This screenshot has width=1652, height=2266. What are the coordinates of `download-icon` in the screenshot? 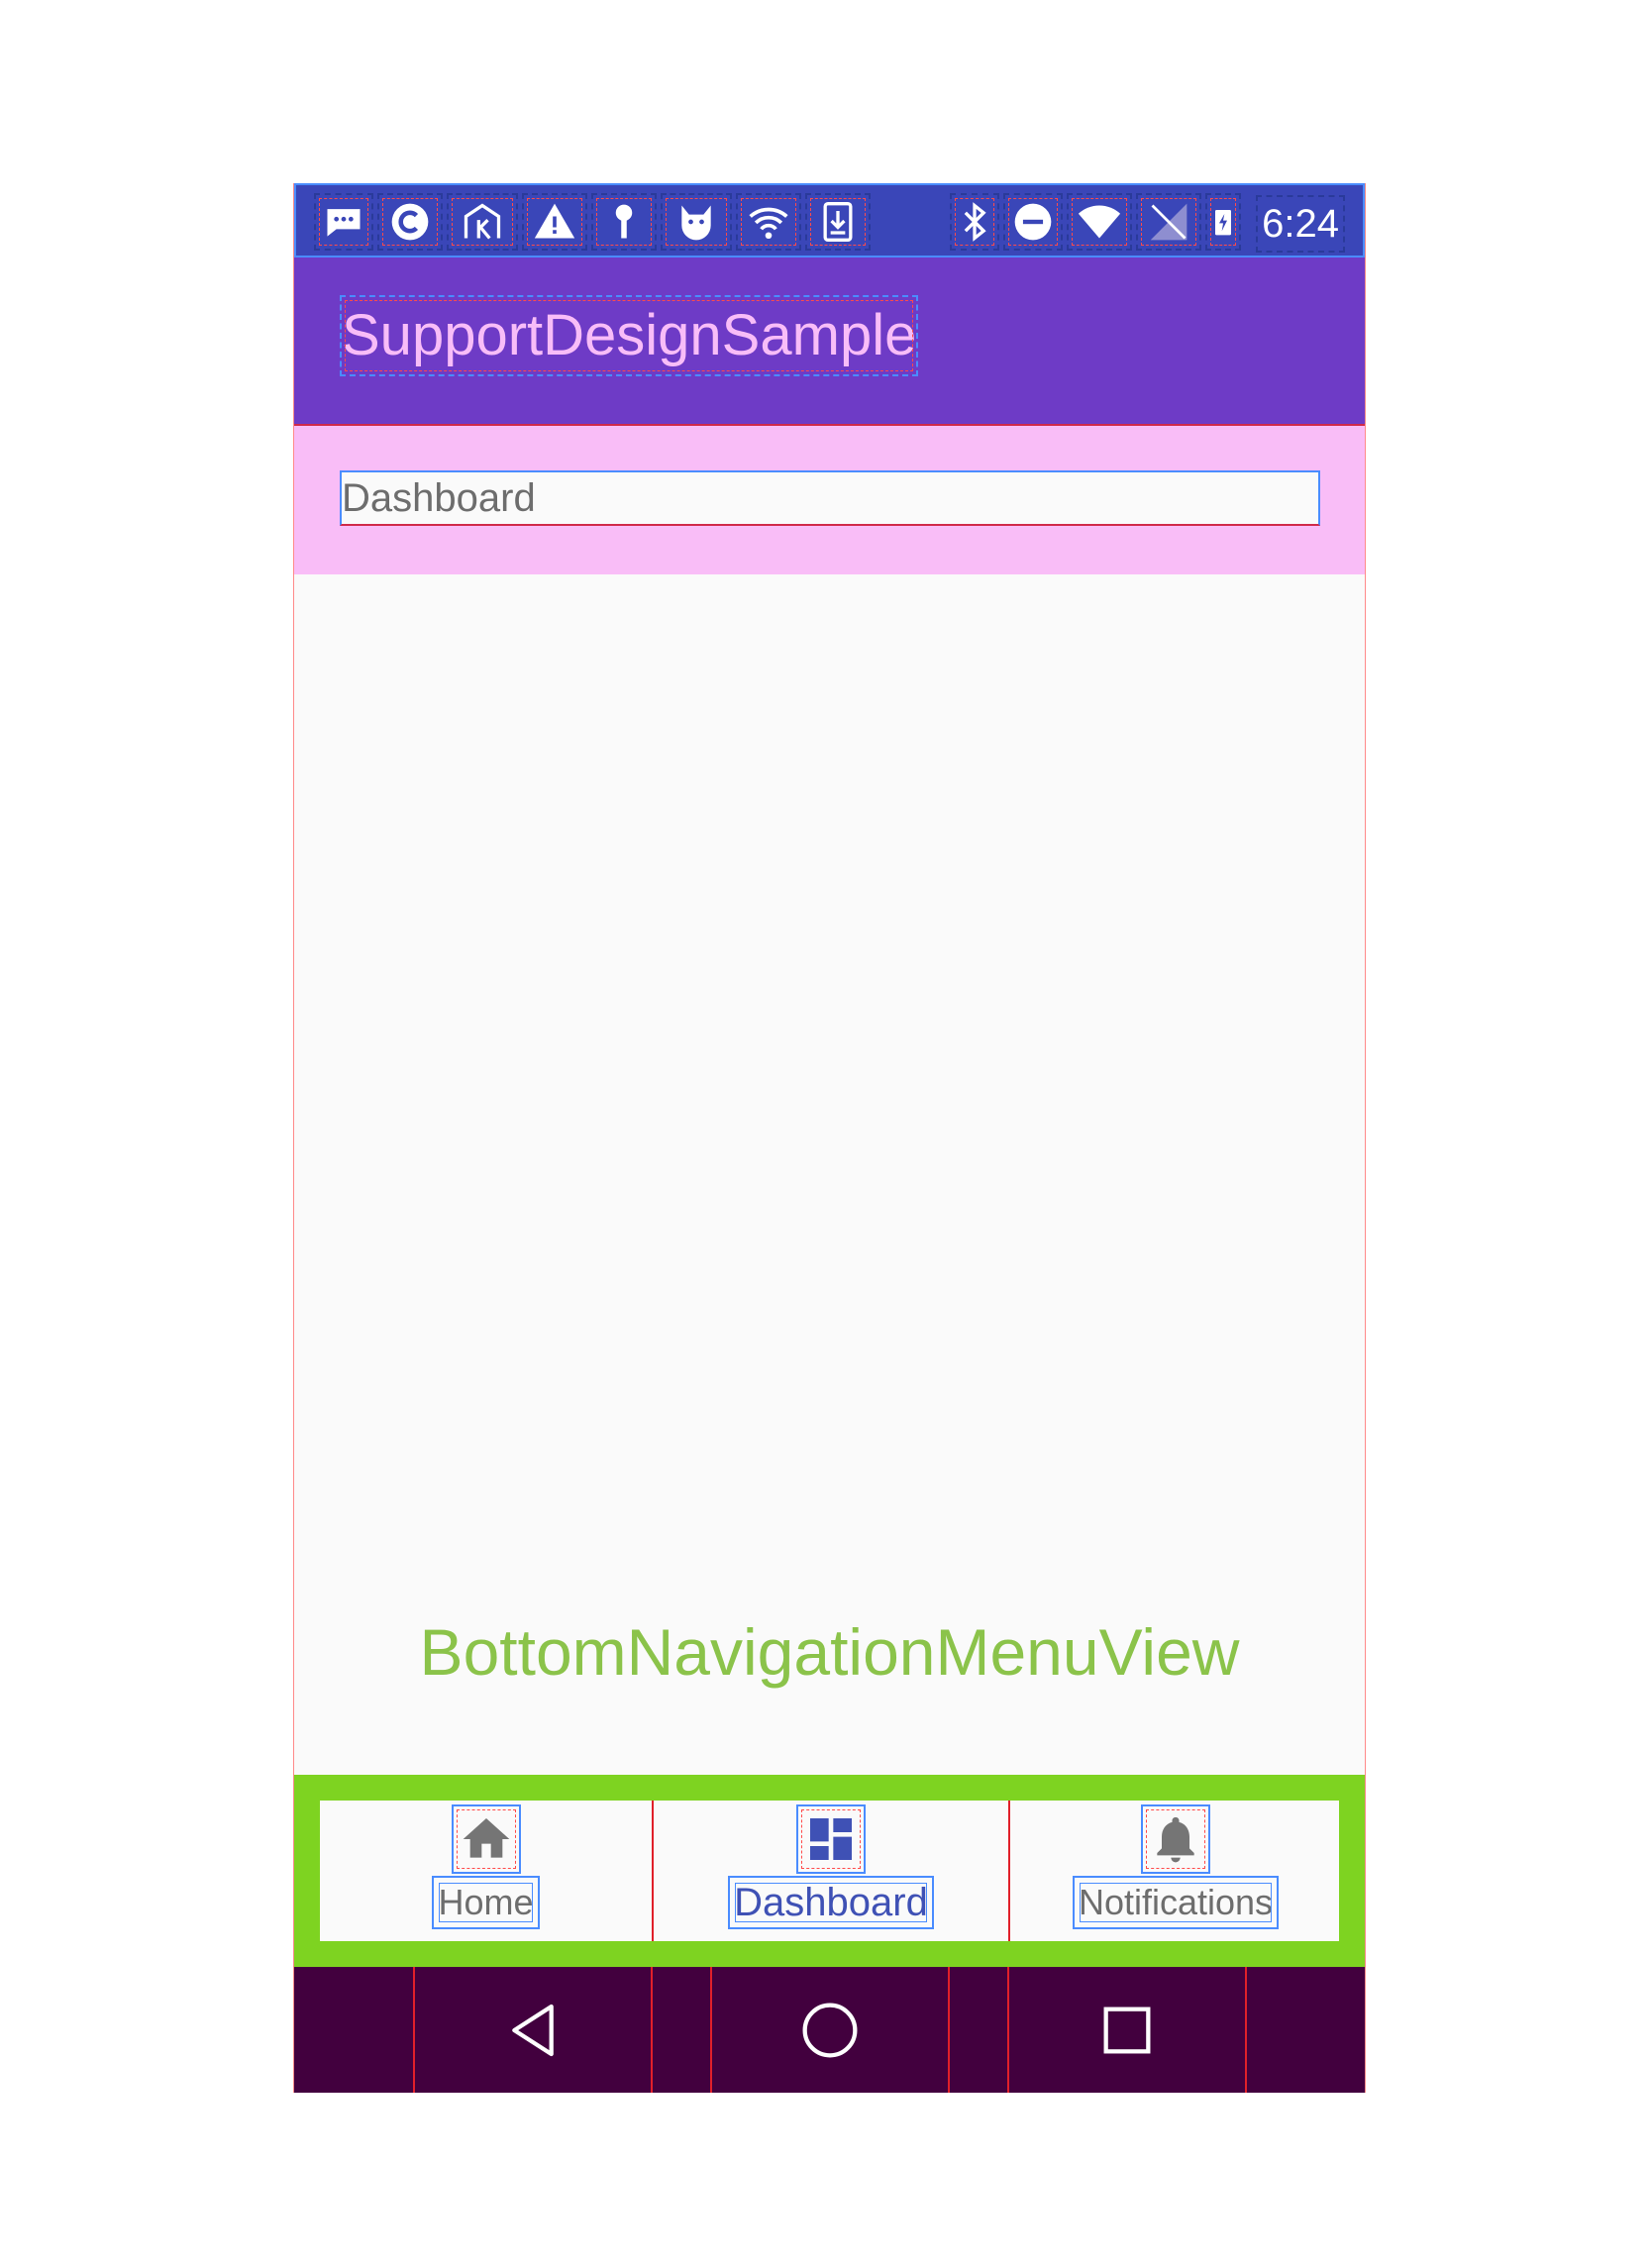 It's located at (838, 222).